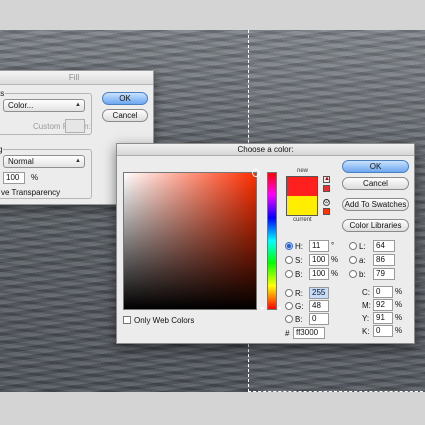 This screenshot has height=425, width=425. What do you see at coordinates (44, 105) in the screenshot?
I see `use-select: Color... ▲` at bounding box center [44, 105].